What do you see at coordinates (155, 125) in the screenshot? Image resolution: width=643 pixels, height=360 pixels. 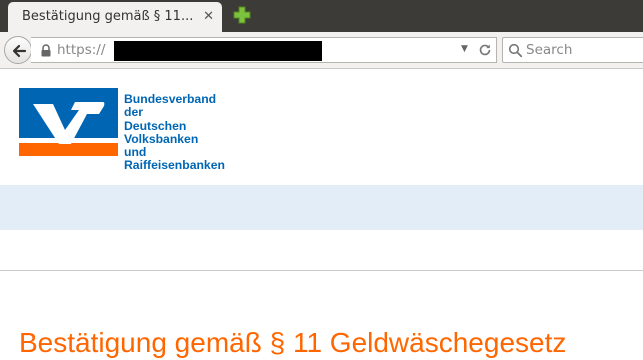 I see `org-name-line: Deutschen` at bounding box center [155, 125].